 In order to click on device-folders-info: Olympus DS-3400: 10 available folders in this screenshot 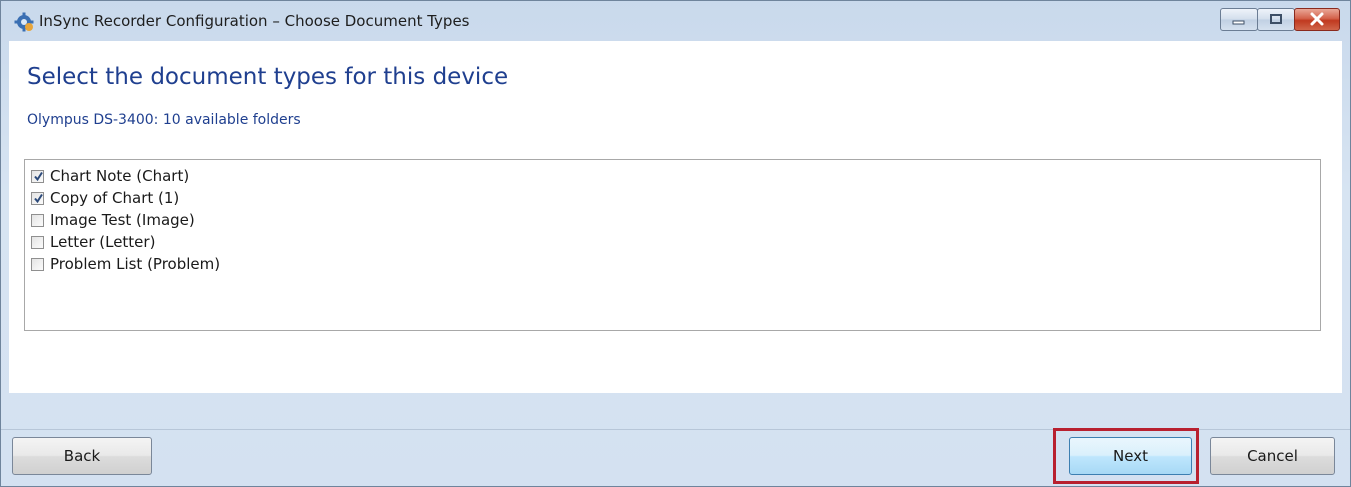, I will do `click(164, 120)`.